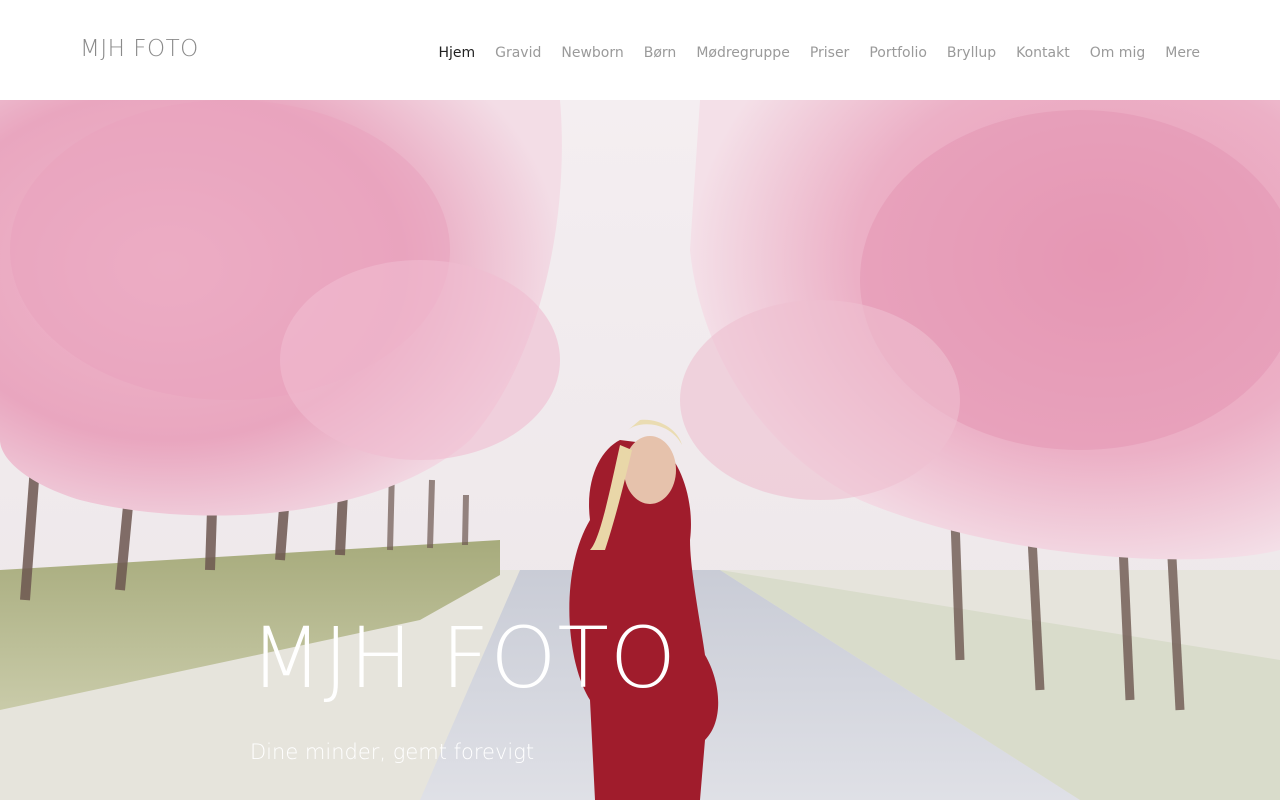  Describe the element at coordinates (1043, 53) in the screenshot. I see `nav-item-kontakt: Kontakt` at that location.